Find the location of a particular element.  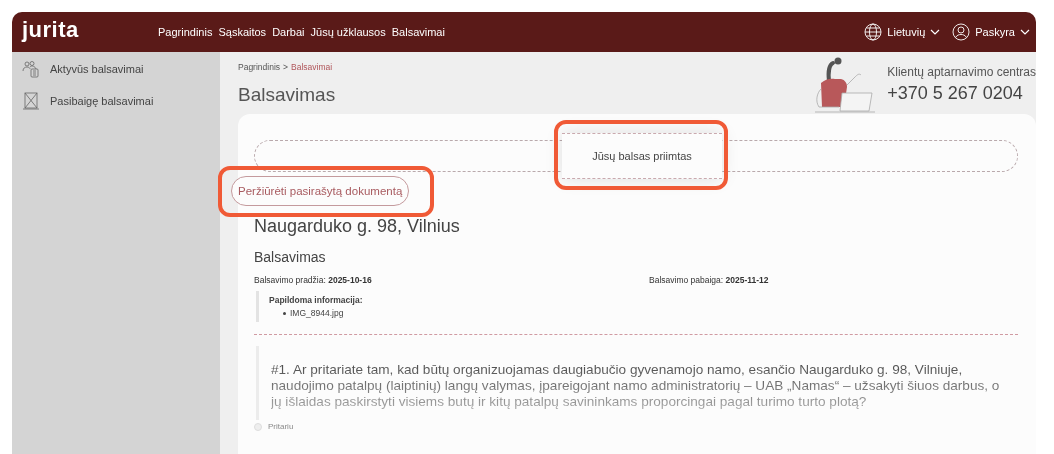

nav-link: Pagrindinis is located at coordinates (185, 32).